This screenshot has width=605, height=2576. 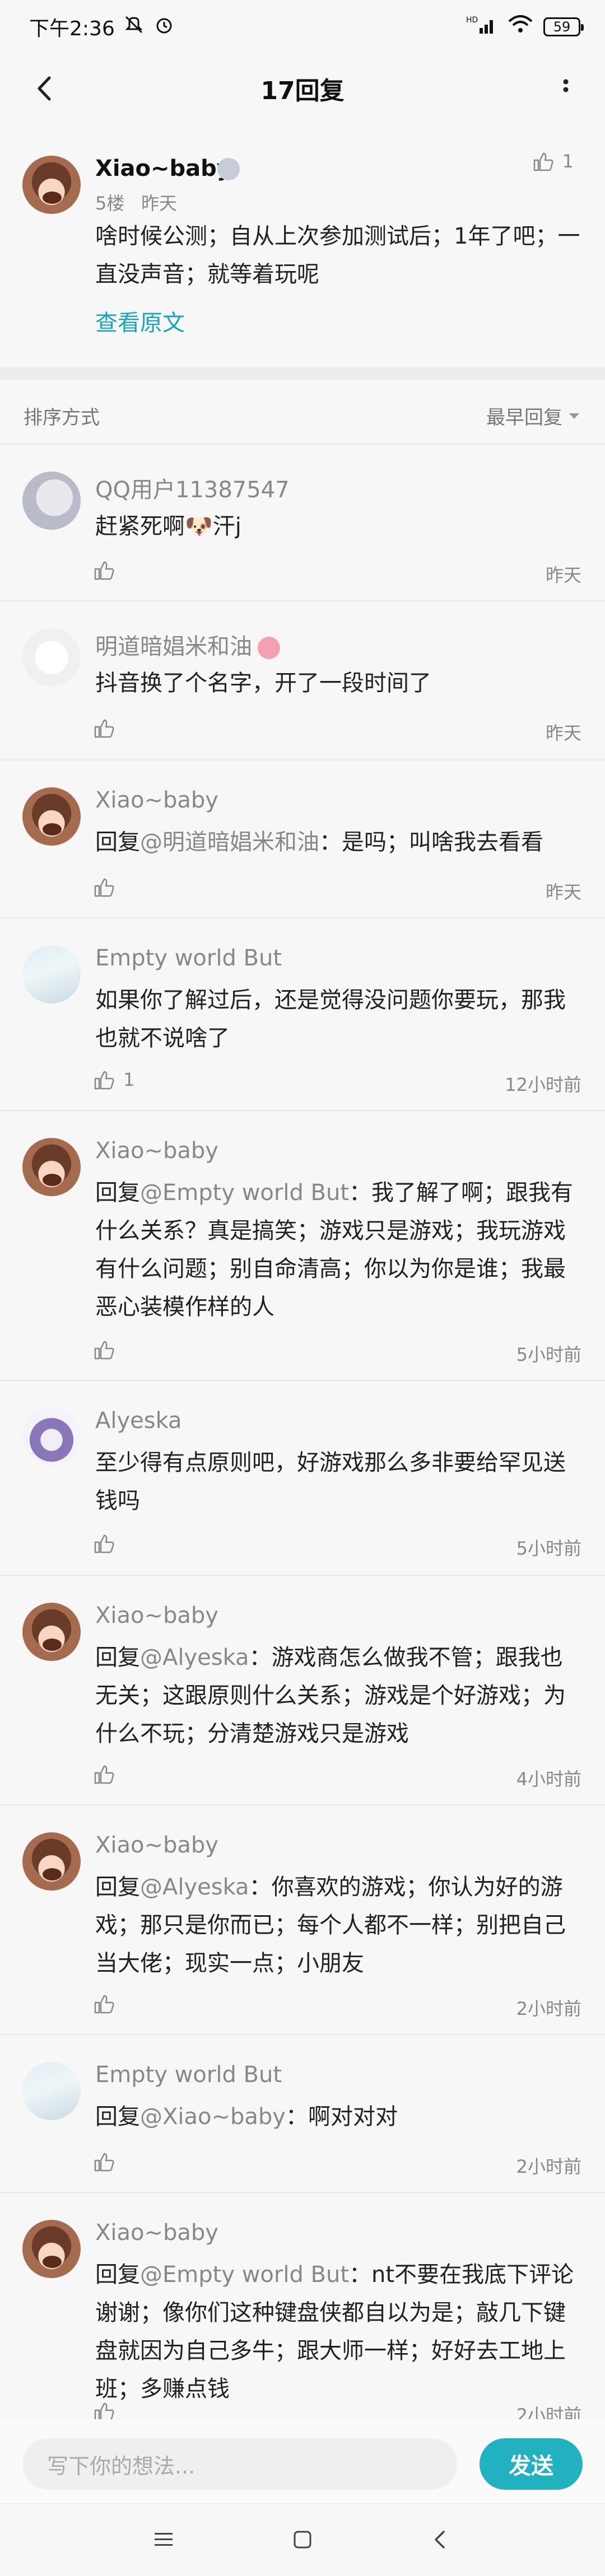 I want to click on comment-content: 至少得有点原则吧，好游戏那么多非要给罕见送钱吗, so click(x=331, y=1482).